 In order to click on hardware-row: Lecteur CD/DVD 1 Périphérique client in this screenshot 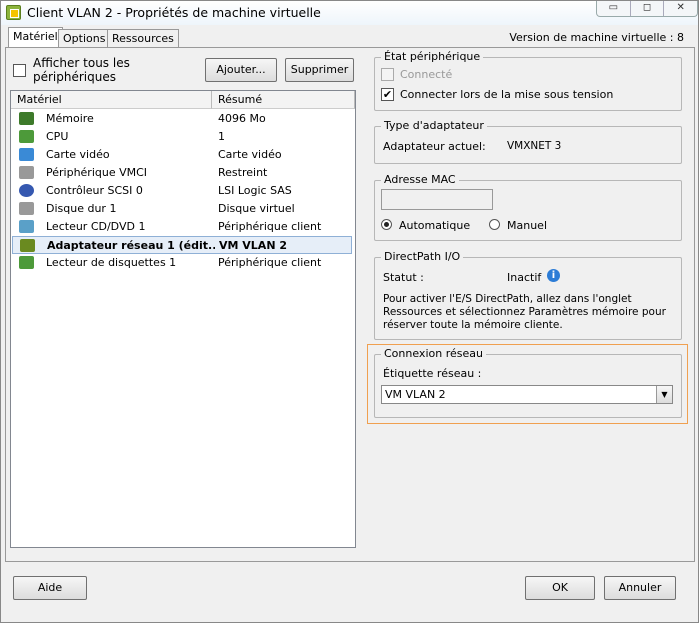, I will do `click(182, 227)`.